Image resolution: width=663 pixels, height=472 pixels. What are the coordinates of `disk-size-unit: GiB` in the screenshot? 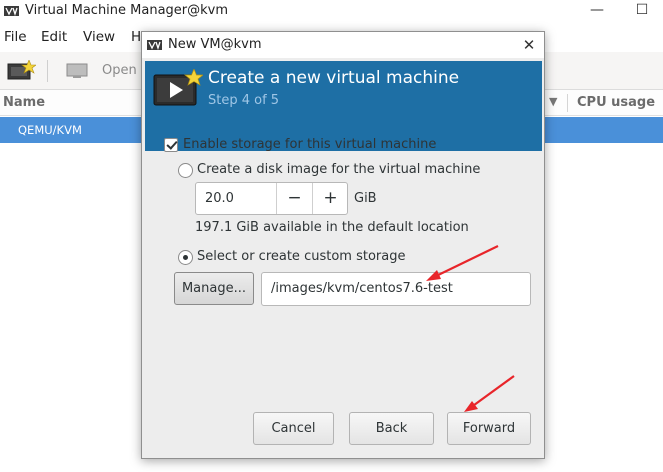 It's located at (365, 198).